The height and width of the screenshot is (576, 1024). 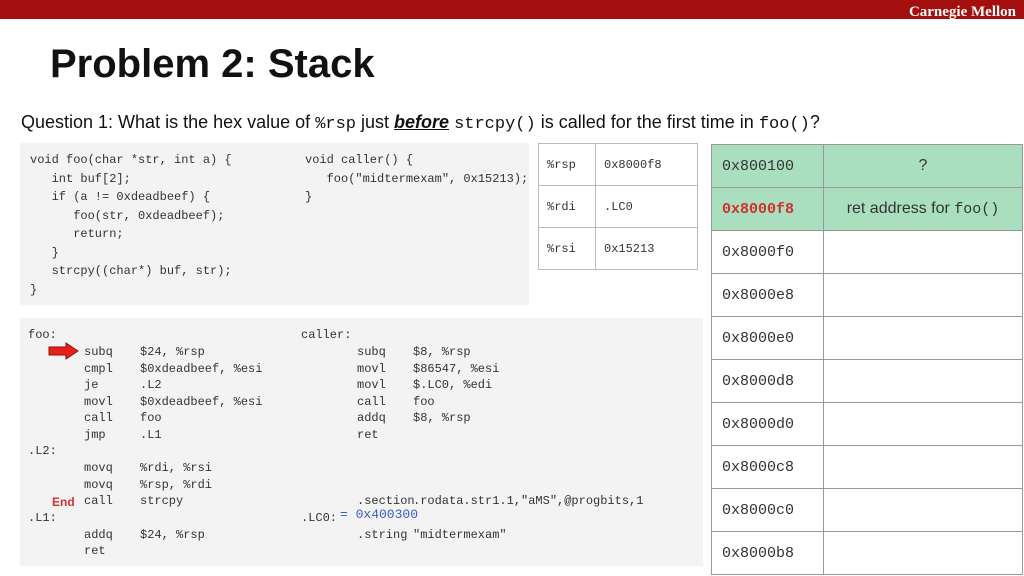 I want to click on register-value: 0x15213, so click(x=646, y=248).